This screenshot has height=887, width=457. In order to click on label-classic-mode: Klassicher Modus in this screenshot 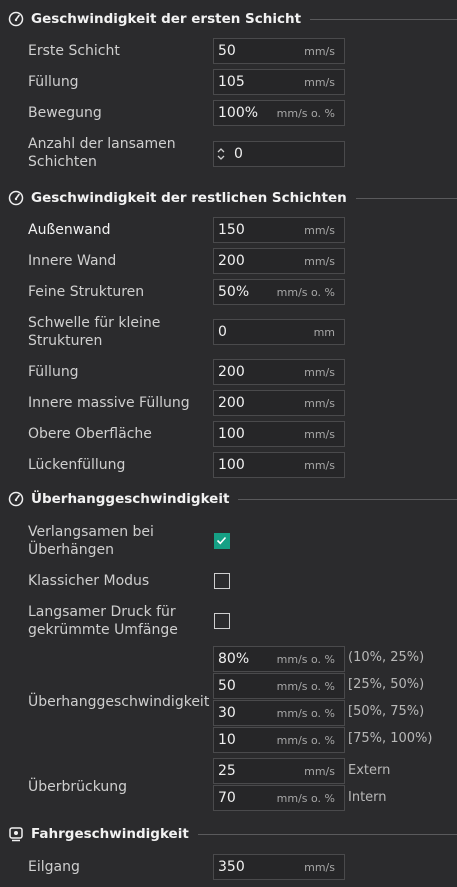, I will do `click(89, 581)`.